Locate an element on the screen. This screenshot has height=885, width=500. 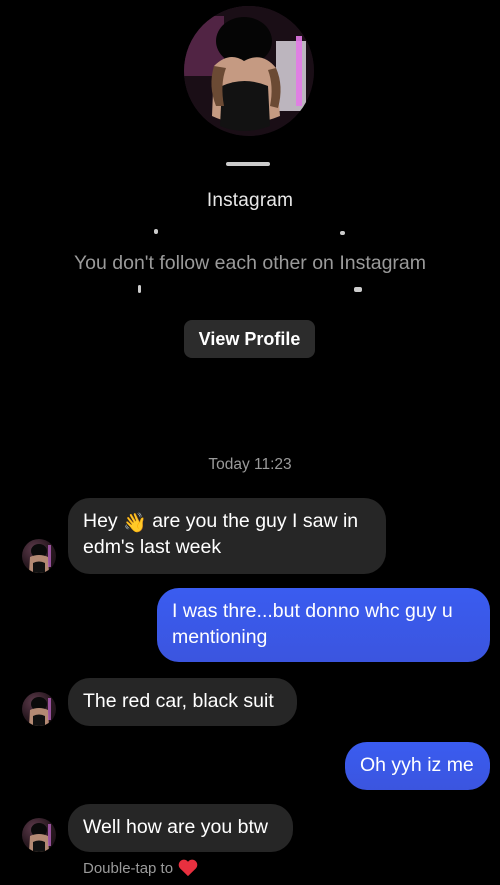
thread-timestamp: Today 11:23 is located at coordinates (250, 464).